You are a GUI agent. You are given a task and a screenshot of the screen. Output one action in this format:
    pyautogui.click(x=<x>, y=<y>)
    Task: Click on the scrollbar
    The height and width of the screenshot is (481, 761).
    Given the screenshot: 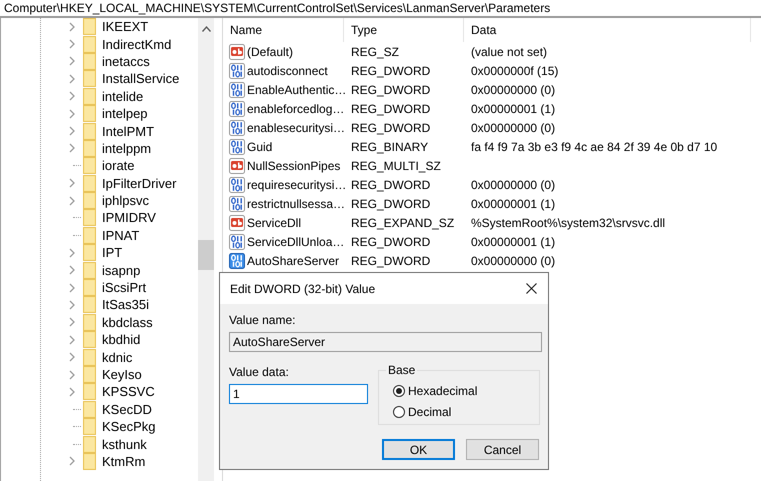 What is the action you would take?
    pyautogui.click(x=206, y=249)
    